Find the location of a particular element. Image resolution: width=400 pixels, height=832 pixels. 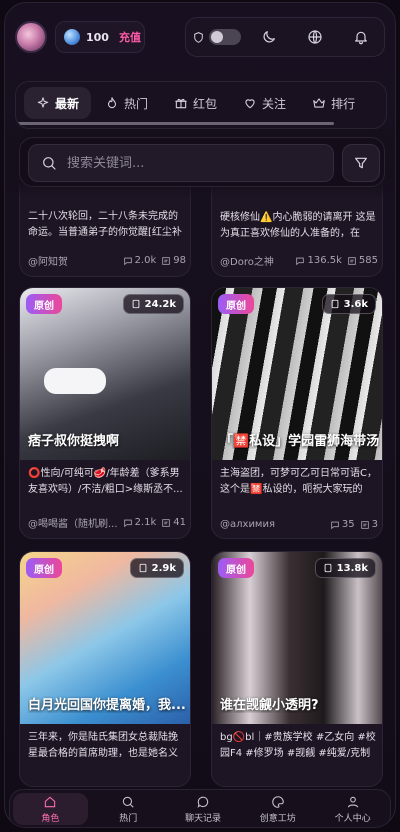

category-tabs: 最新 热门 红包 关注 排行 is located at coordinates (201, 105).